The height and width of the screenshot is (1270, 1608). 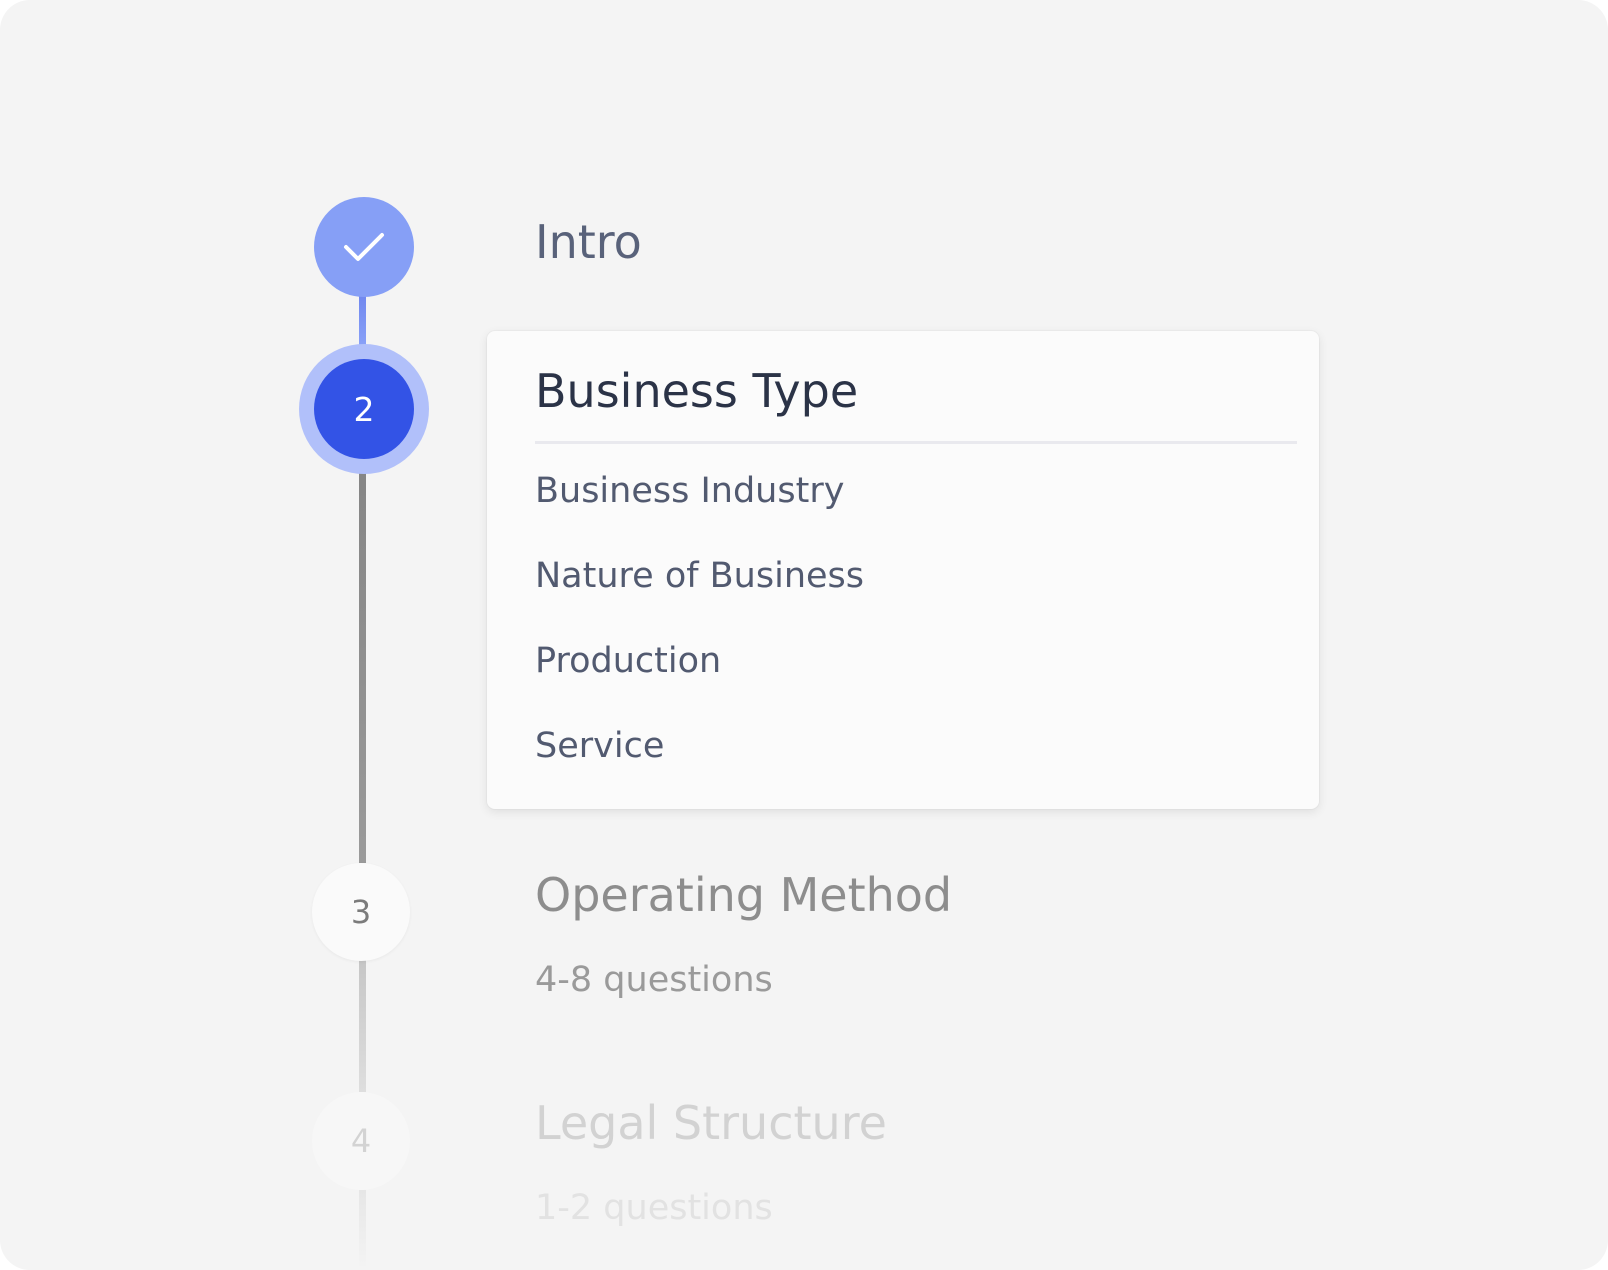 What do you see at coordinates (699, 598) in the screenshot?
I see `substep-nature-of-business: Nature of Business` at bounding box center [699, 598].